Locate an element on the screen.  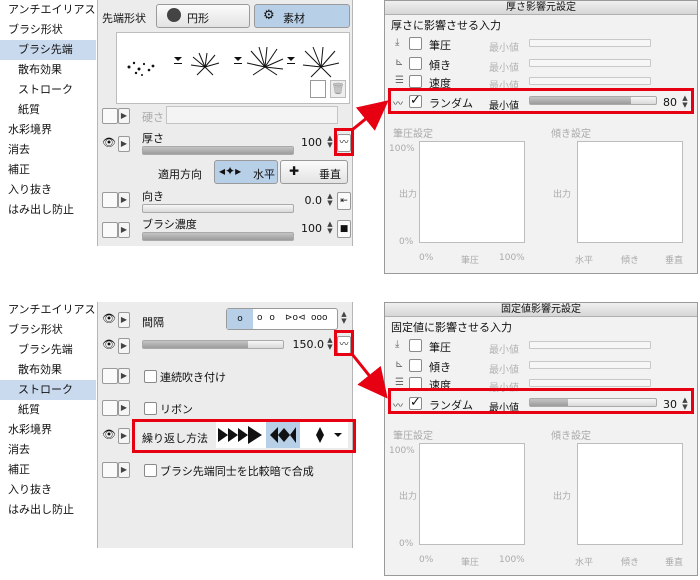
interval-value: 150.0 is located at coordinates (305, 344).